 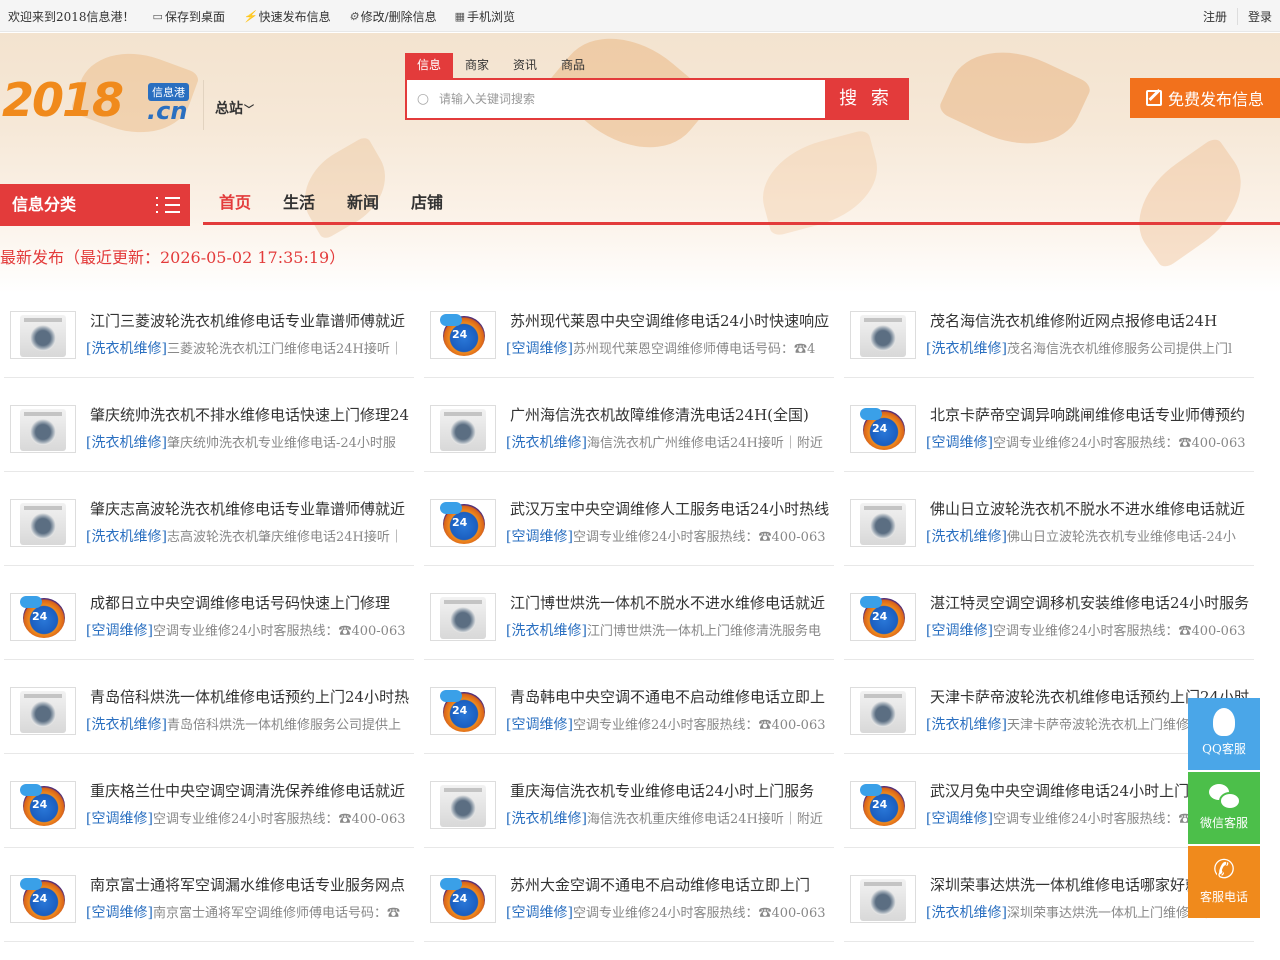 I want to click on listing-title: 江门三菱波轮洗衣机维修电话专业靠谱师傅就近, so click(x=255, y=320).